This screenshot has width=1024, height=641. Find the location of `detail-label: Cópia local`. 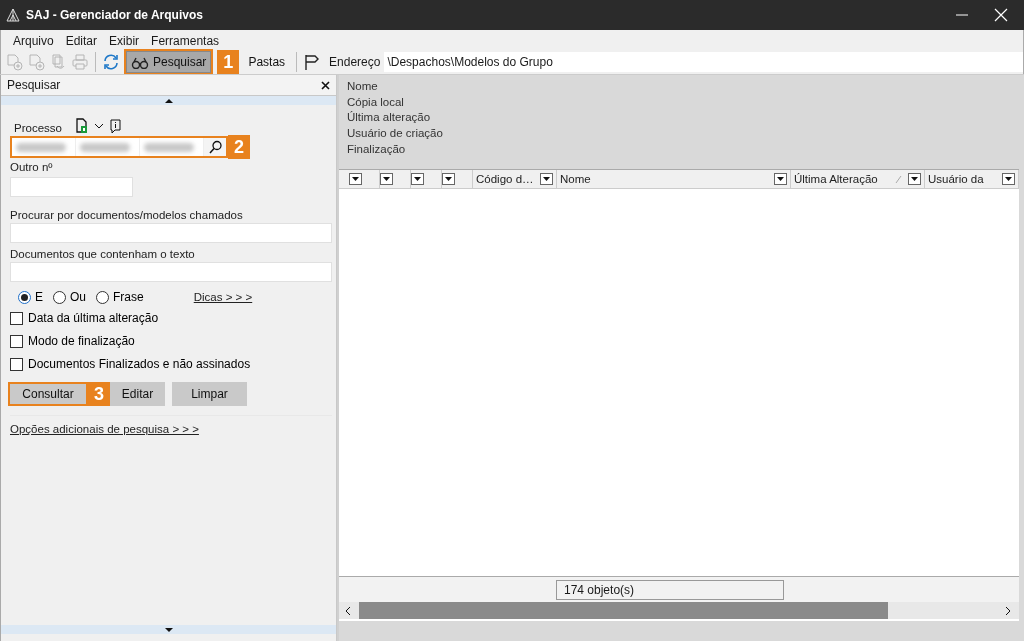

detail-label: Cópia local is located at coordinates (376, 102).